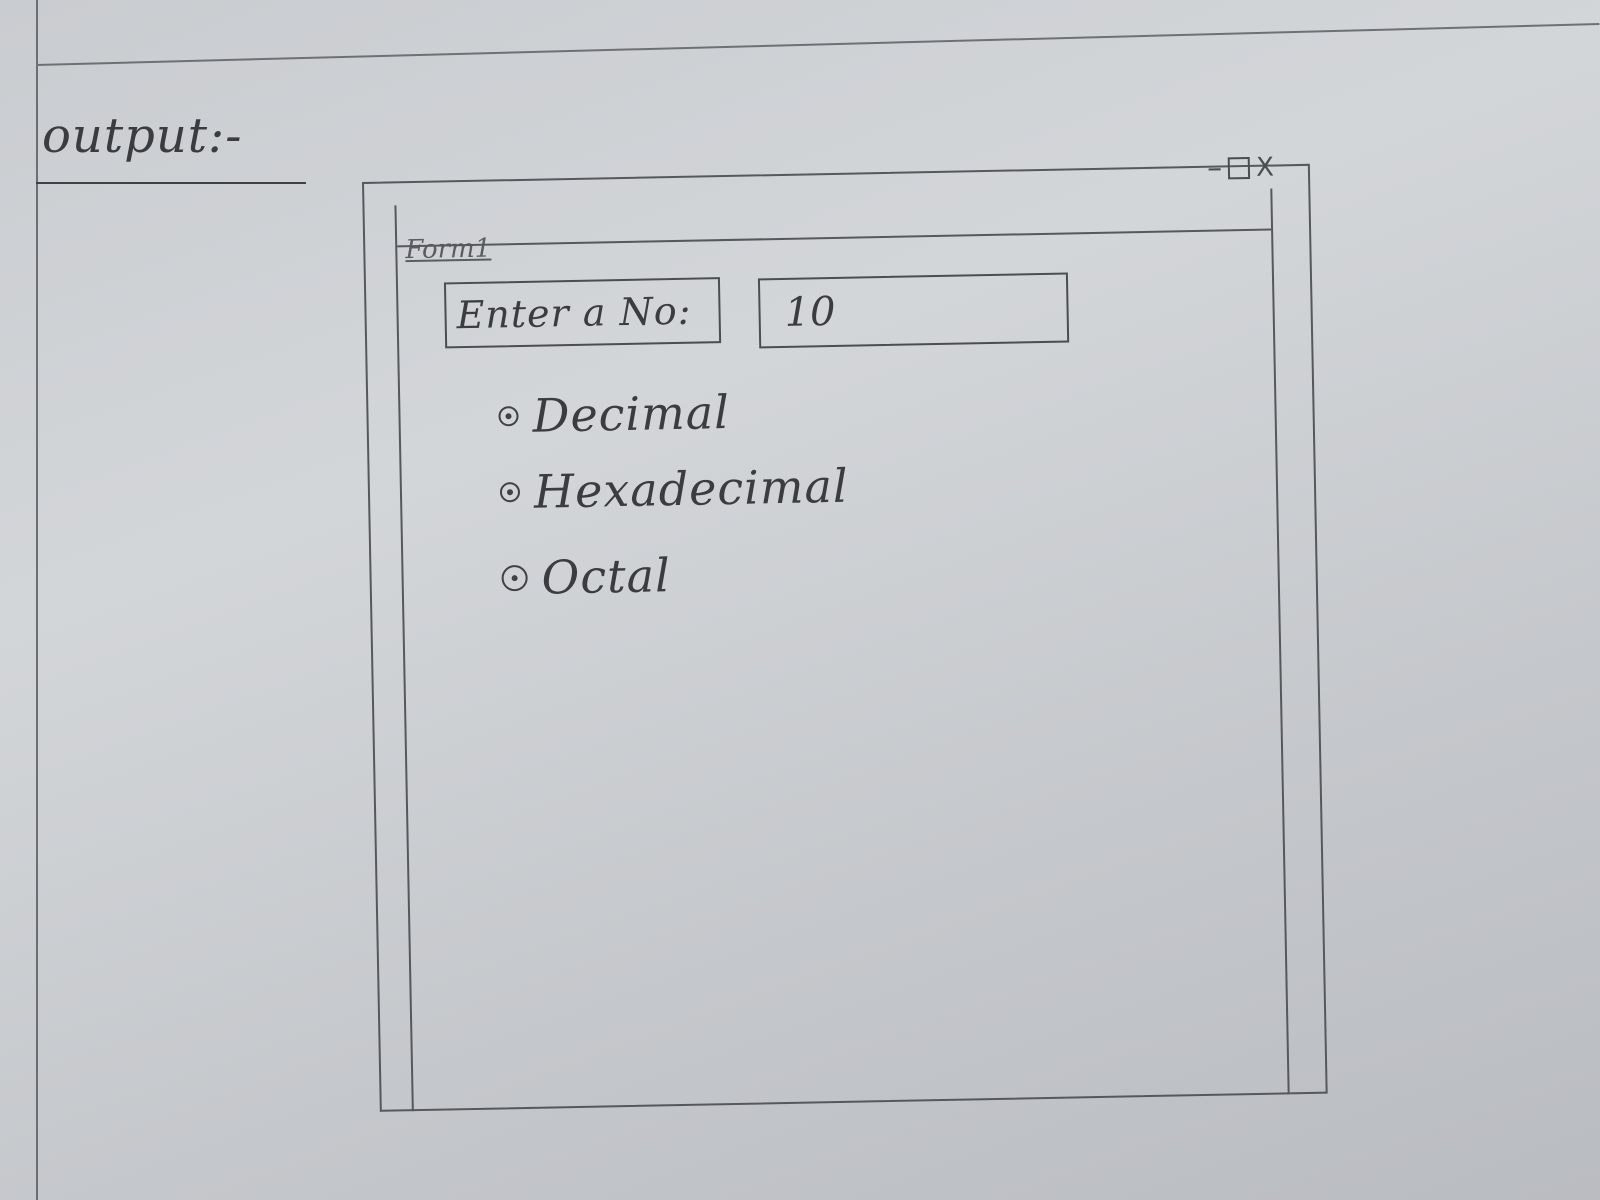 This screenshot has height=1200, width=1600. What do you see at coordinates (514, 578) in the screenshot?
I see `radio-octal-circle` at bounding box center [514, 578].